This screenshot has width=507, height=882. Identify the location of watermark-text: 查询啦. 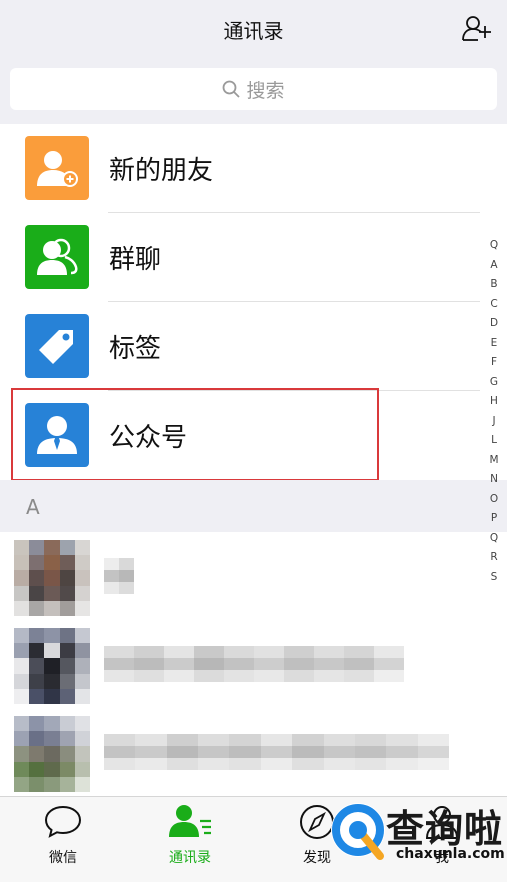
(445, 829).